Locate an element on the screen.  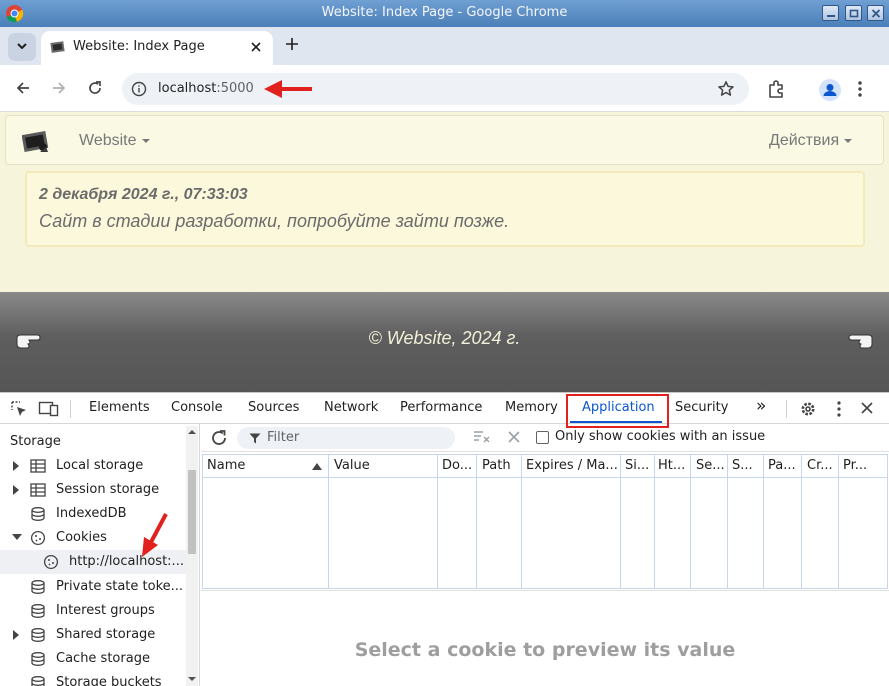
site-navbar: Website Действия is located at coordinates (444, 140).